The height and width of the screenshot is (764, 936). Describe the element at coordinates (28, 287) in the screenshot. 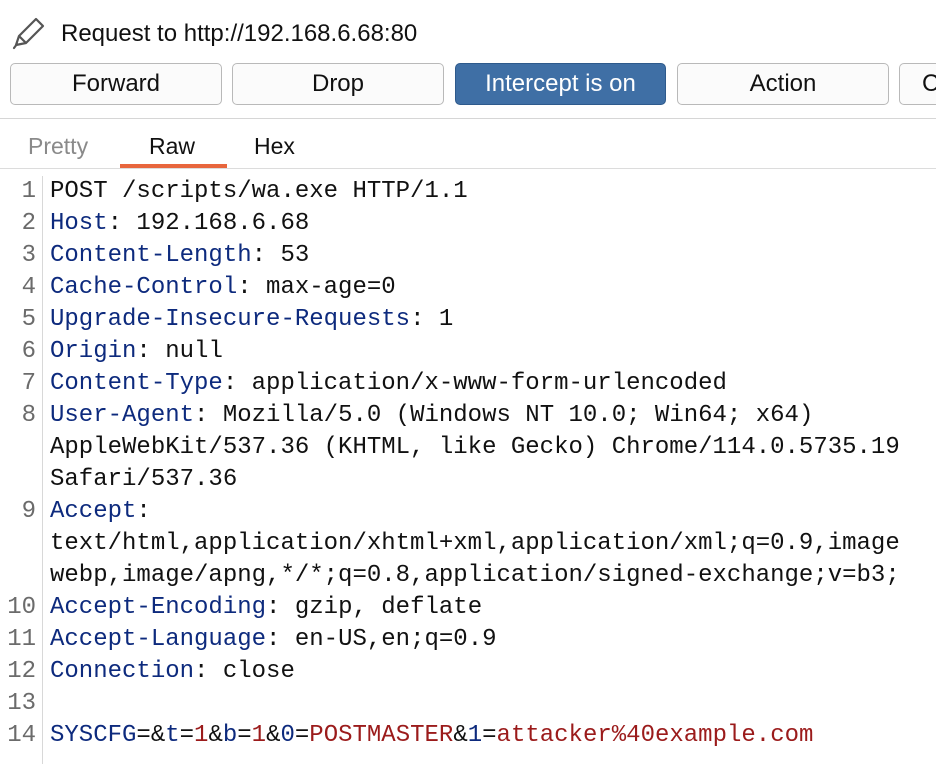

I see `line-number: 4` at that location.